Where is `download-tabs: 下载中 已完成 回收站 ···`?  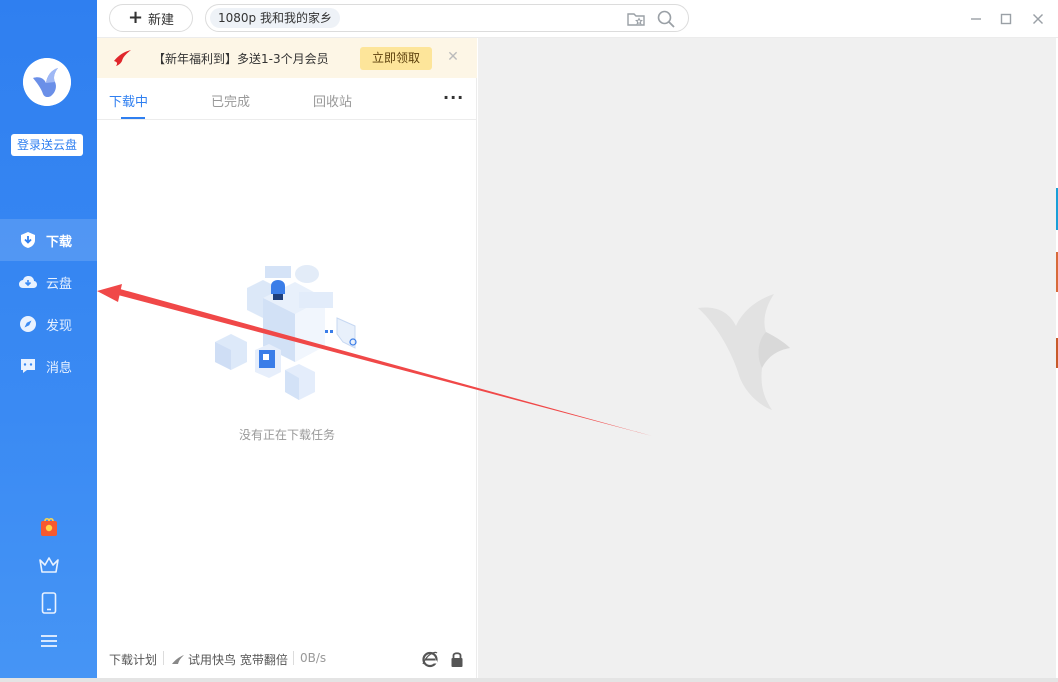
download-tabs: 下载中 已完成 回收站 ··· is located at coordinates (287, 99).